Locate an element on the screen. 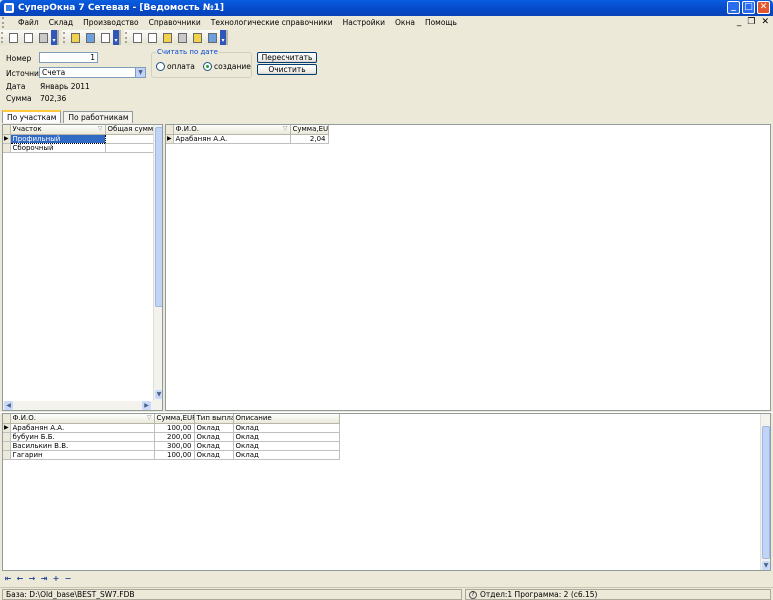 The width and height of the screenshot is (773, 600). menu-references: Справочники is located at coordinates (175, 22).